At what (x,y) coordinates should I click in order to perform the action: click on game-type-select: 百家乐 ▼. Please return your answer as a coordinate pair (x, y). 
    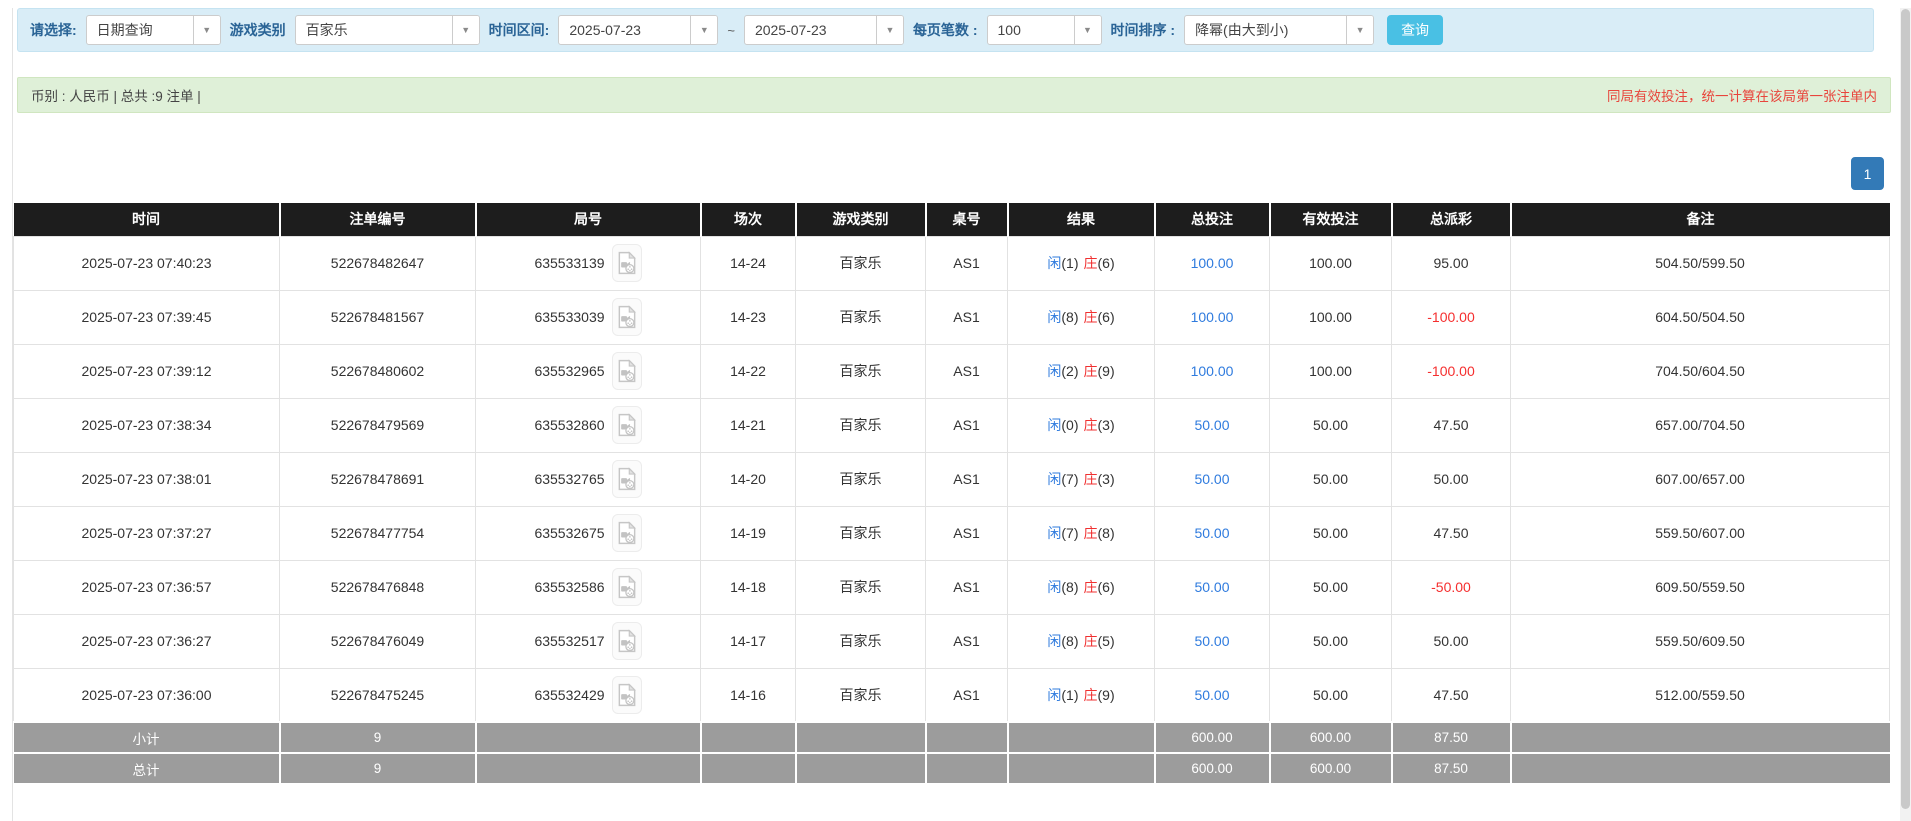
    Looking at the image, I should click on (387, 30).